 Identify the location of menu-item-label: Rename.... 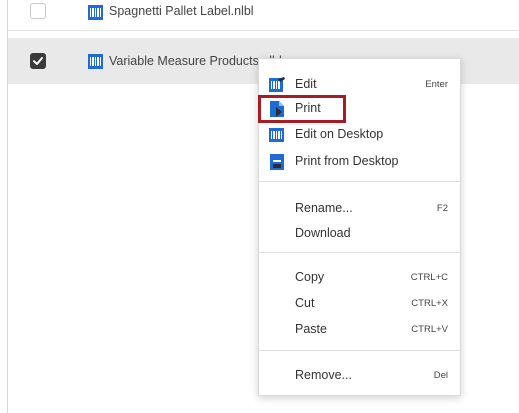
(324, 208).